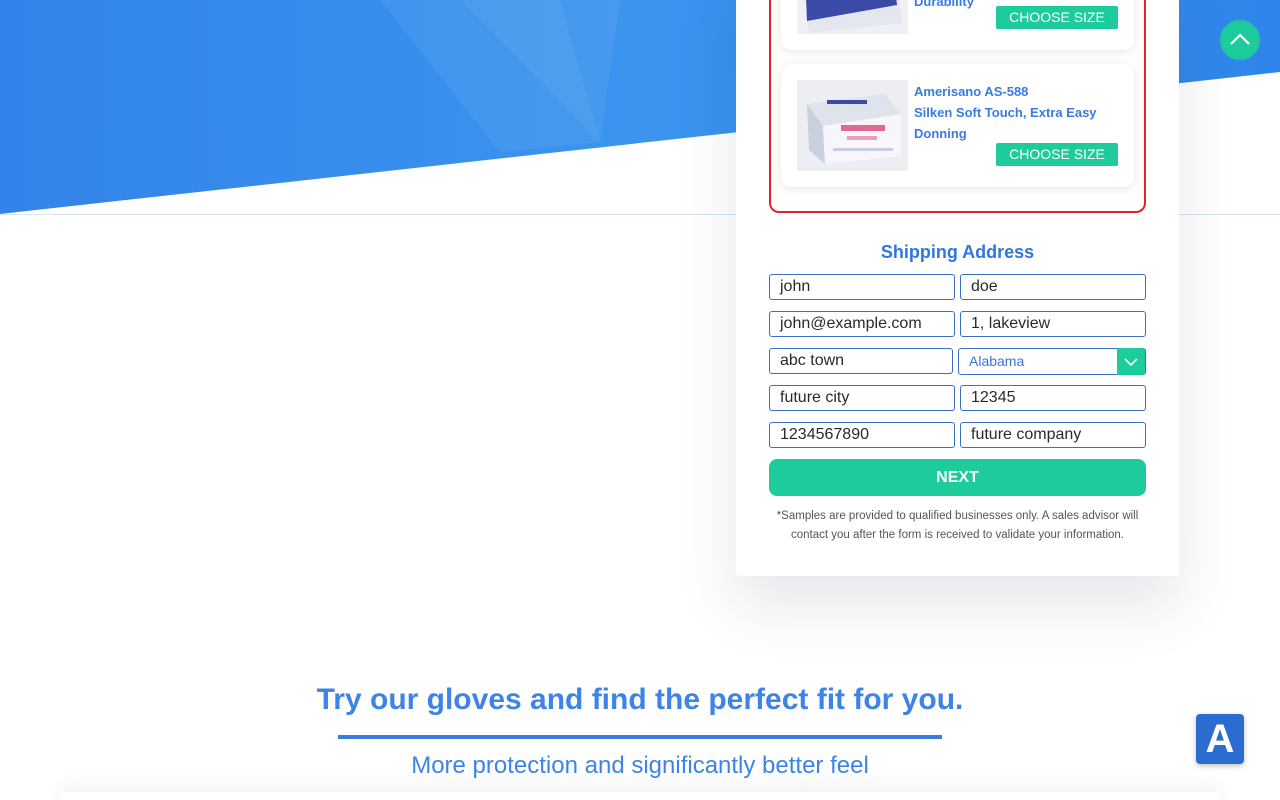 The height and width of the screenshot is (800, 1280). Describe the element at coordinates (1053, 435) in the screenshot. I see `company-field: future company` at that location.